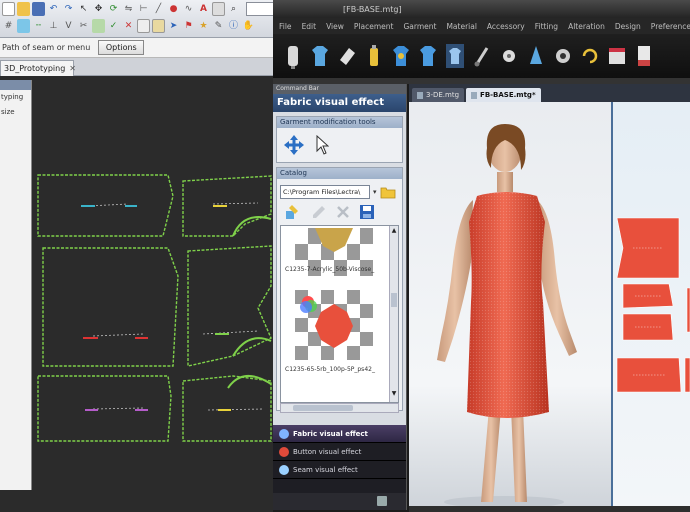 This screenshot has height=512, width=690. What do you see at coordinates (388, 192) in the screenshot?
I see `folder-icon` at bounding box center [388, 192].